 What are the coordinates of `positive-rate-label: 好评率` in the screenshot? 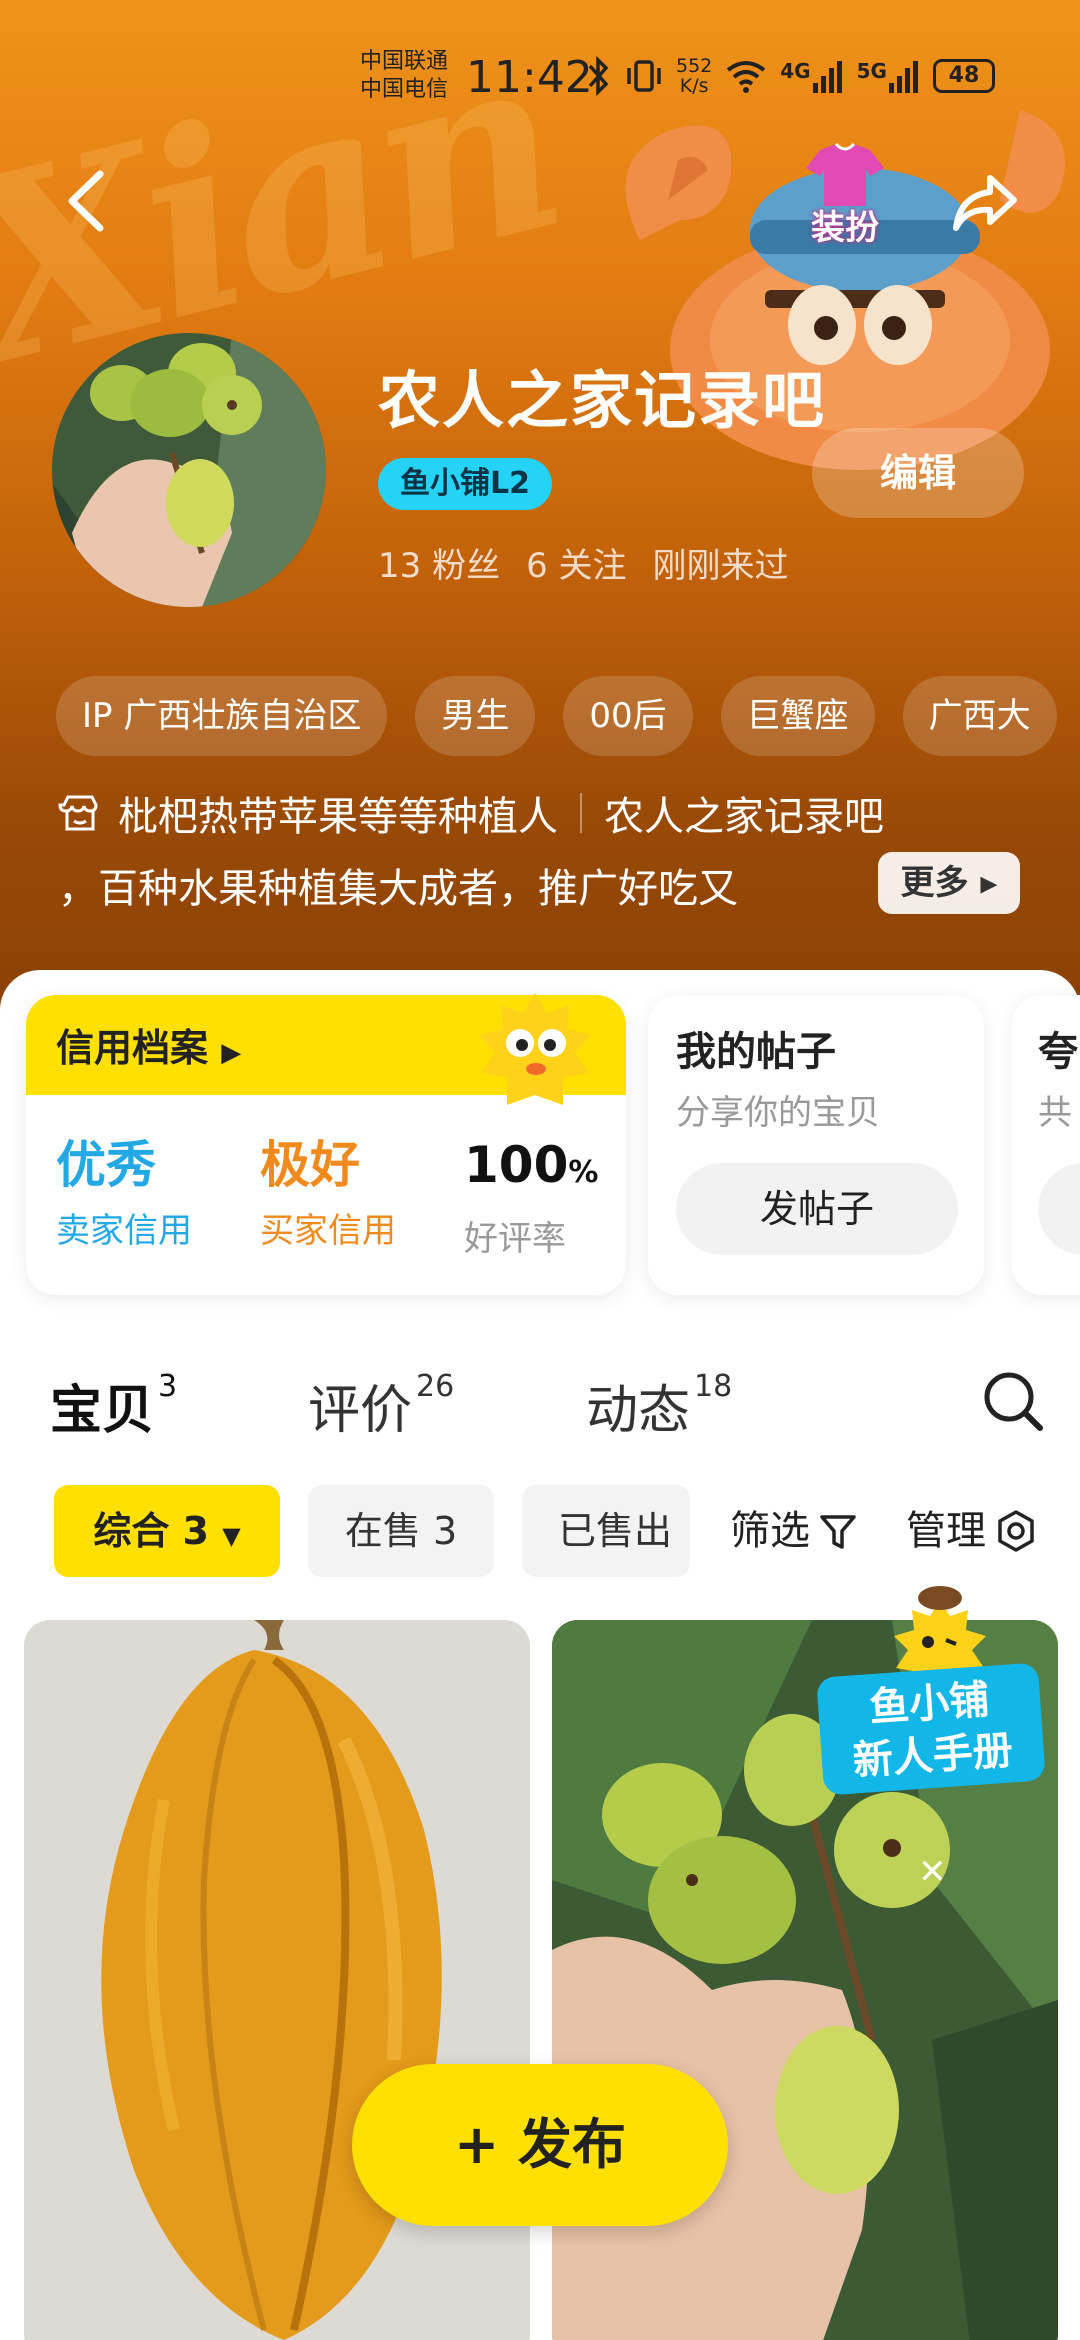 It's located at (515, 1239).